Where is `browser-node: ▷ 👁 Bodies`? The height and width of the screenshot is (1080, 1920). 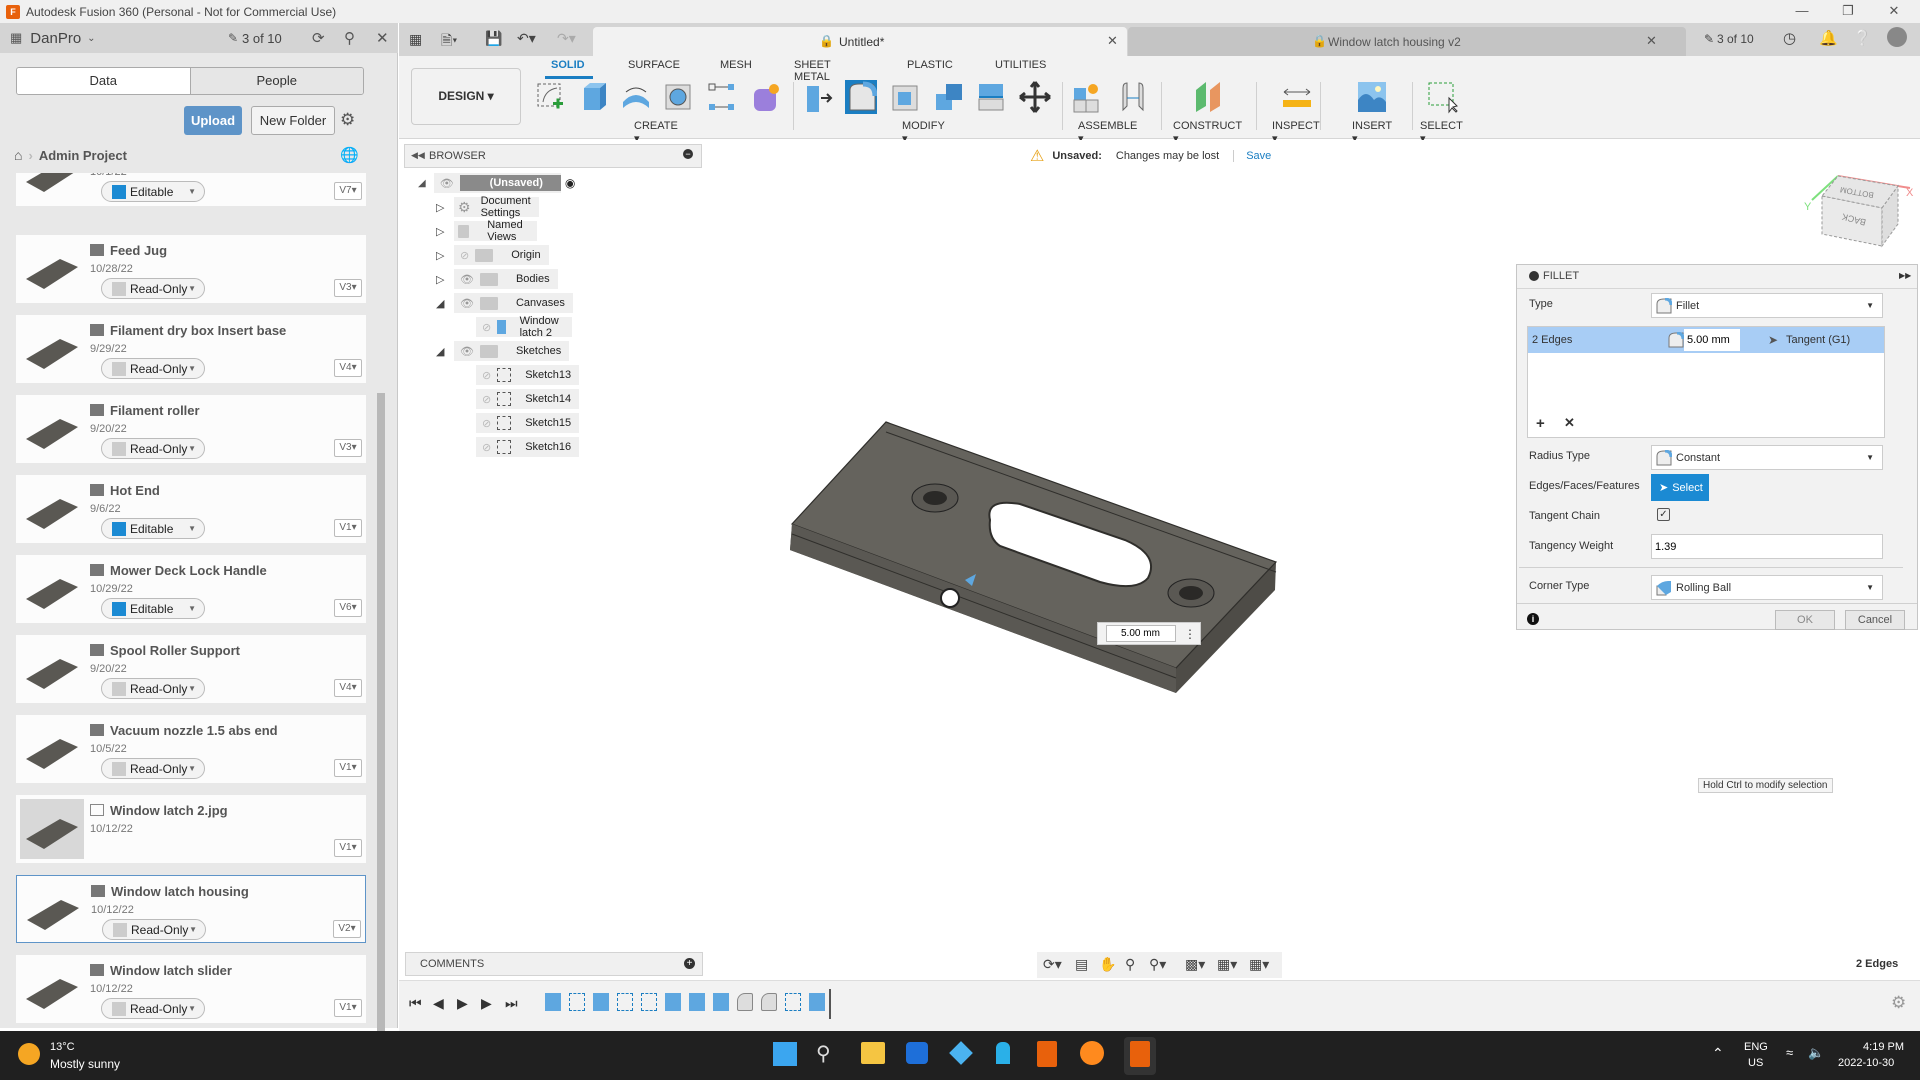
browser-node: ▷ 👁 Bodies is located at coordinates (497, 279).